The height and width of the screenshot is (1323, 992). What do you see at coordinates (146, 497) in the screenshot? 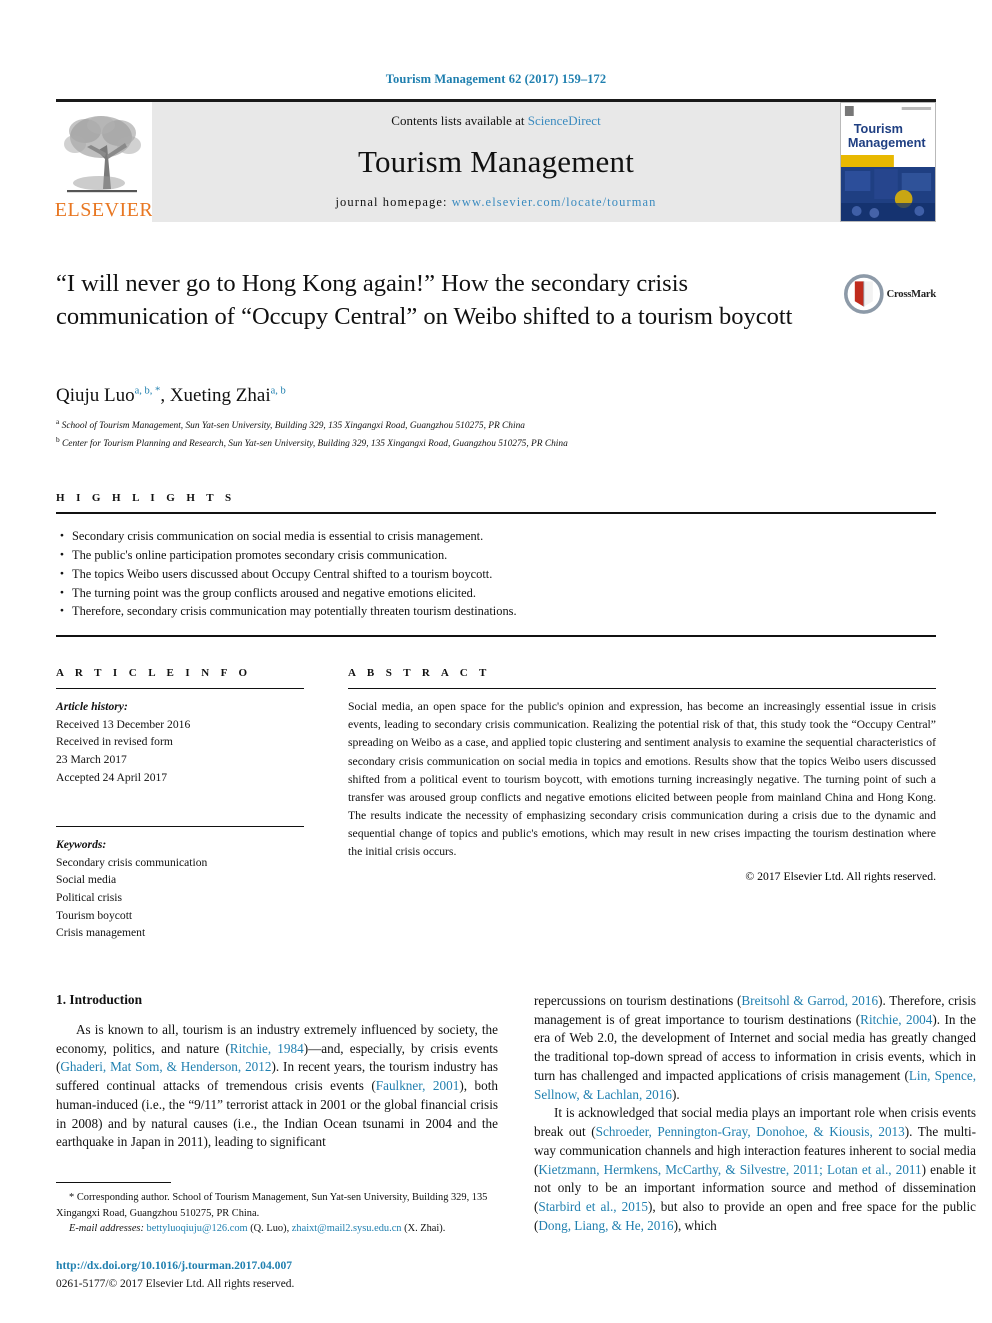
I see `highlights-heading: H I G H L I G H T S` at bounding box center [146, 497].